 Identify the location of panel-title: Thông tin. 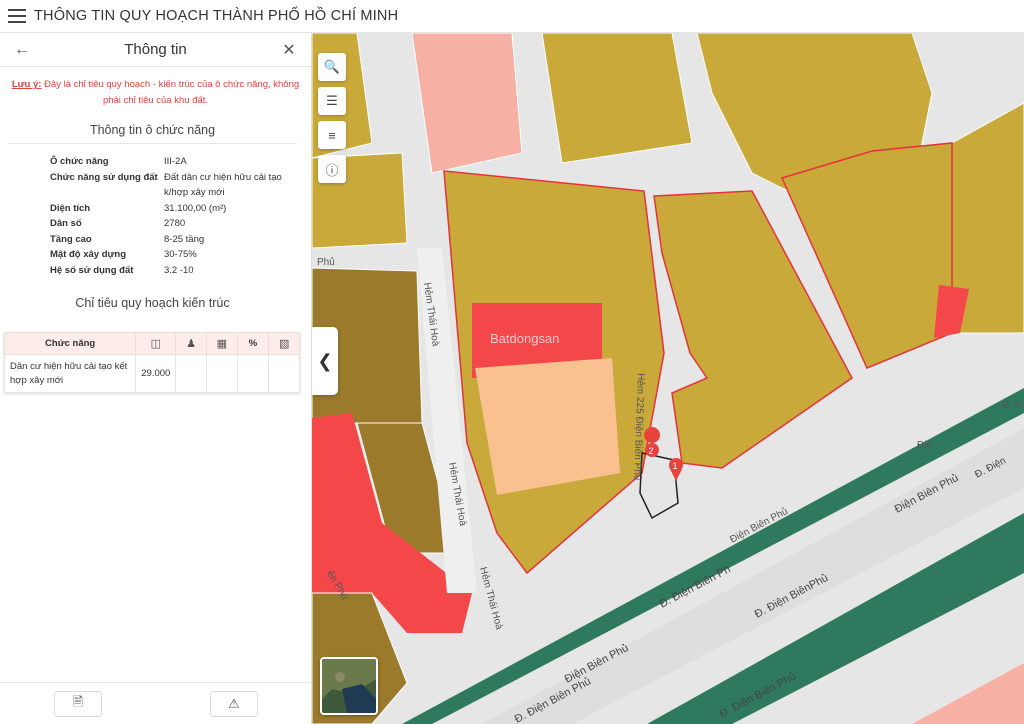
(155, 49).